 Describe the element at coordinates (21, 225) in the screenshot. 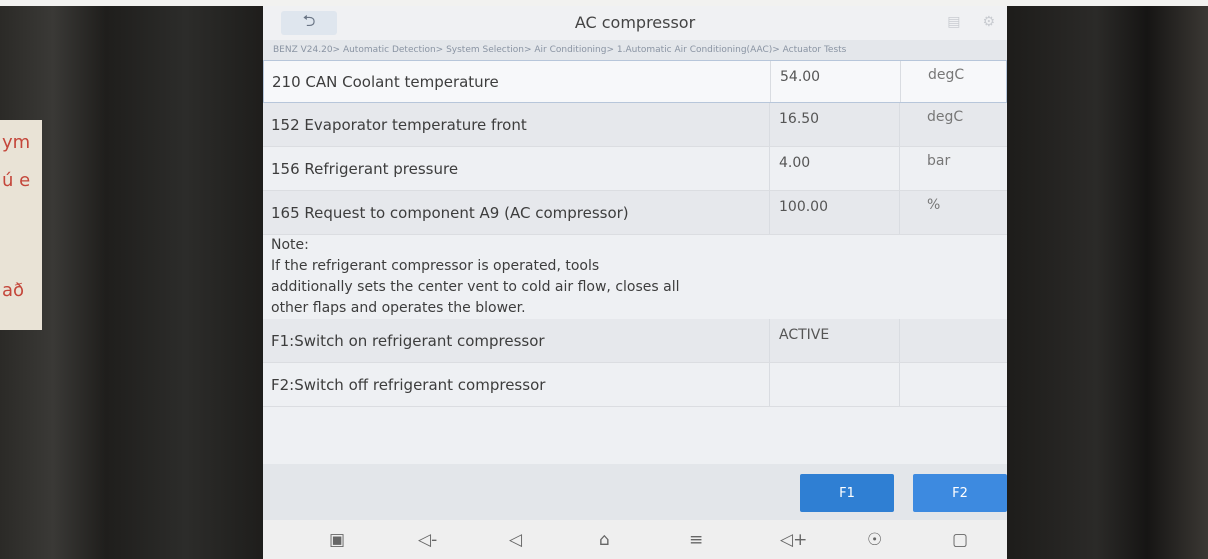

I see `background-paper: ym ú e að` at that location.